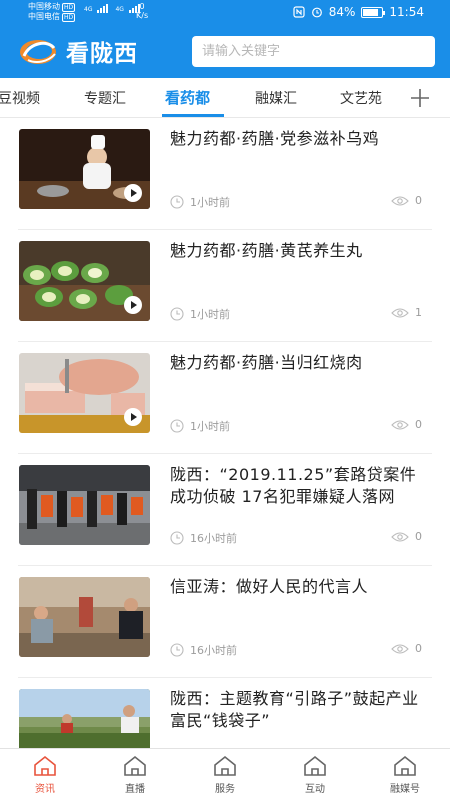  What do you see at coordinates (112, 8) in the screenshot?
I see `signal-icons: 4G 4G` at bounding box center [112, 8].